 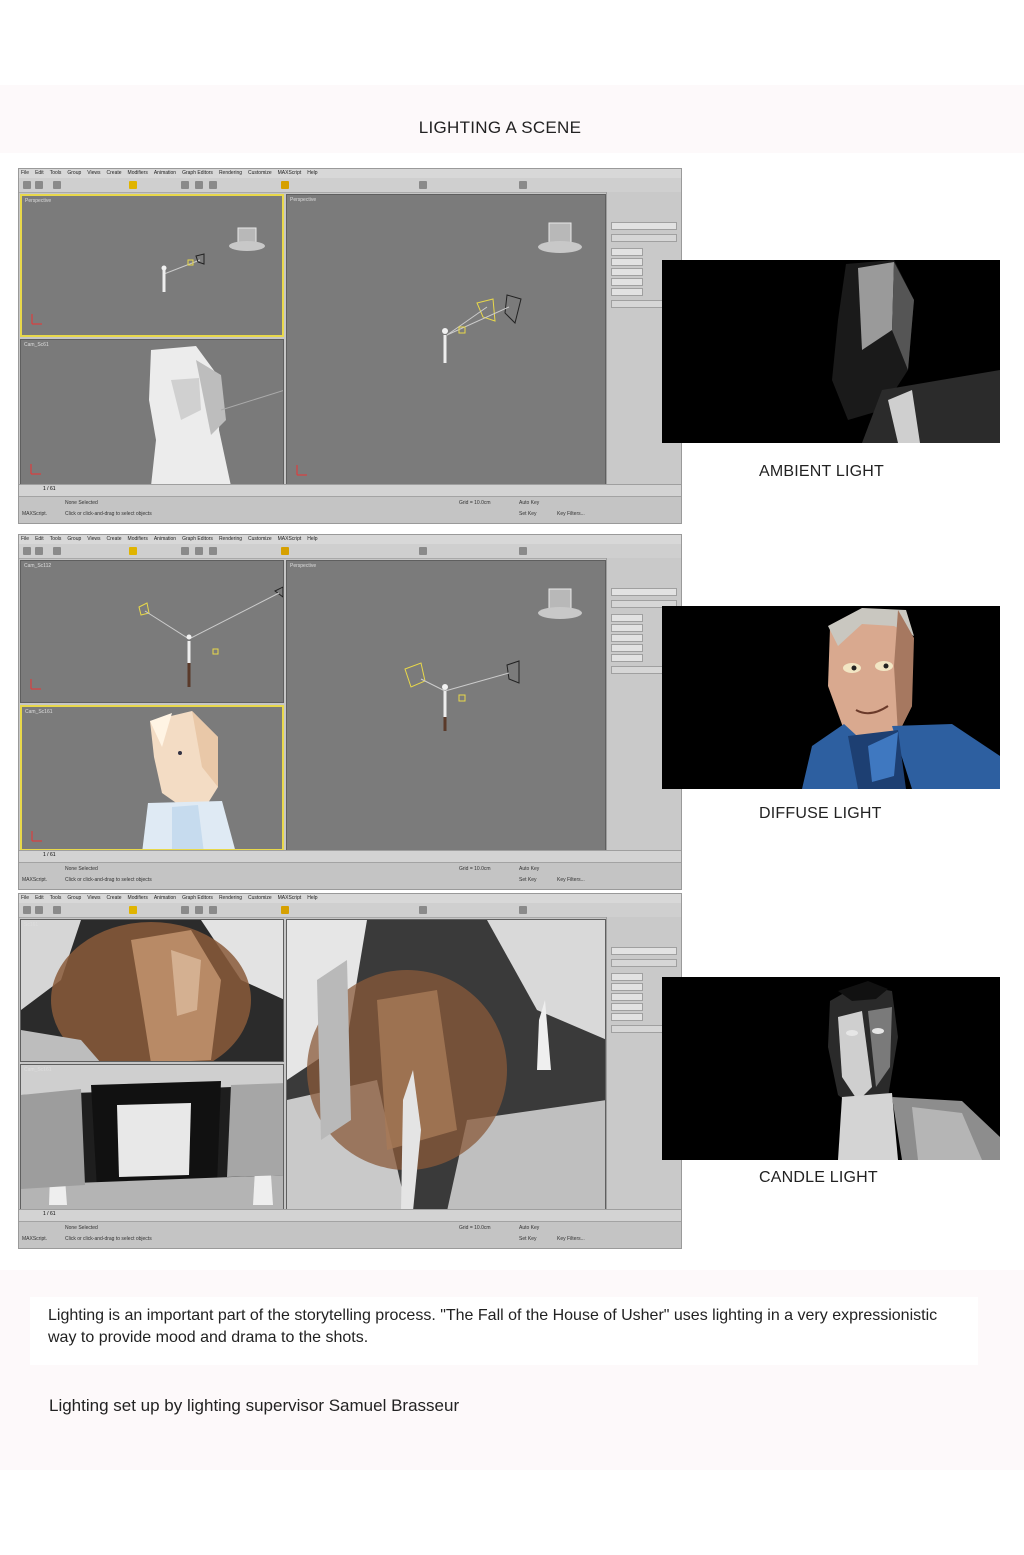 I want to click on menu-create: Create, so click(x=114, y=539).